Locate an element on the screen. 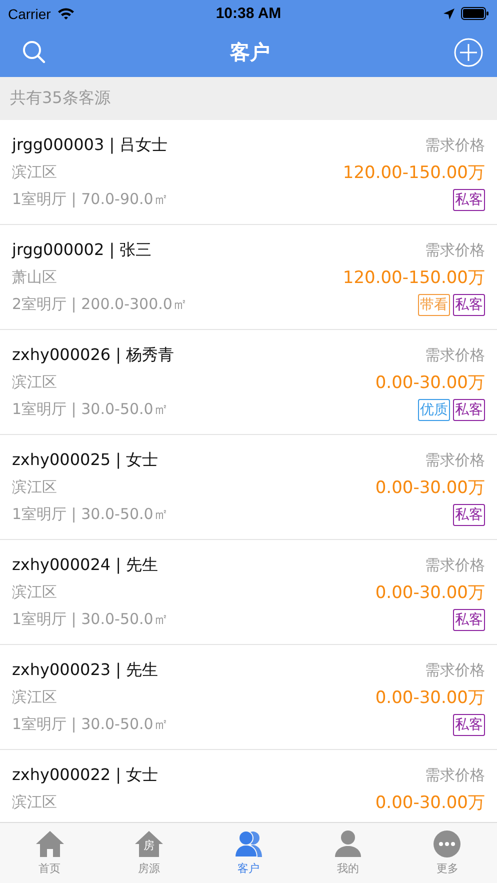  customer-row: zxhy000026 | 杨秀青 需求价格 滨江区 0.00-30.00万 1室明厅 | 30.0-50.0㎡ 优质 私客 is located at coordinates (248, 382).